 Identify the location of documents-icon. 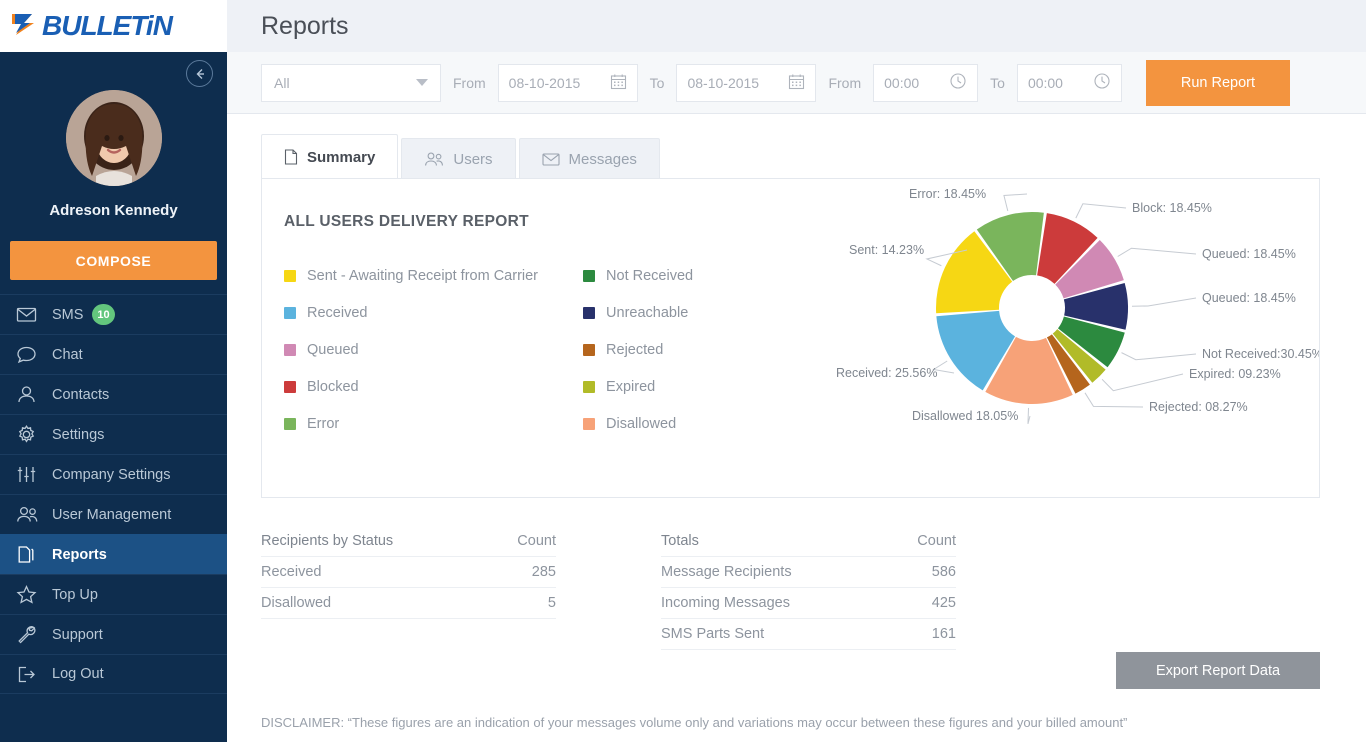
(29, 554).